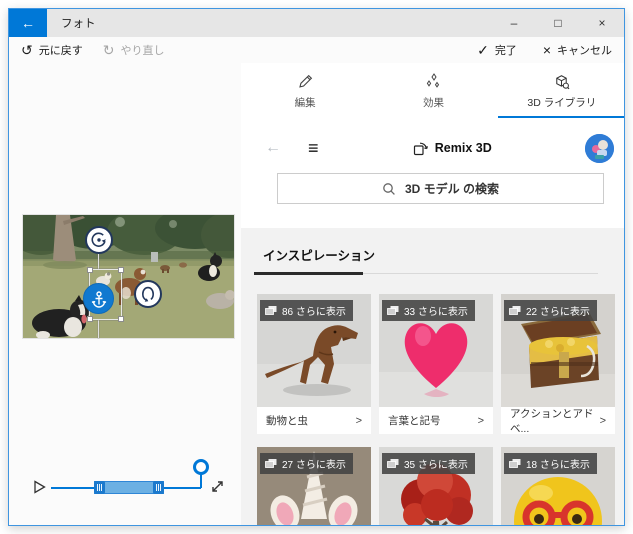  I want to click on mode-tabs: 編集 効果 3D ライブラリ, so click(432, 90).